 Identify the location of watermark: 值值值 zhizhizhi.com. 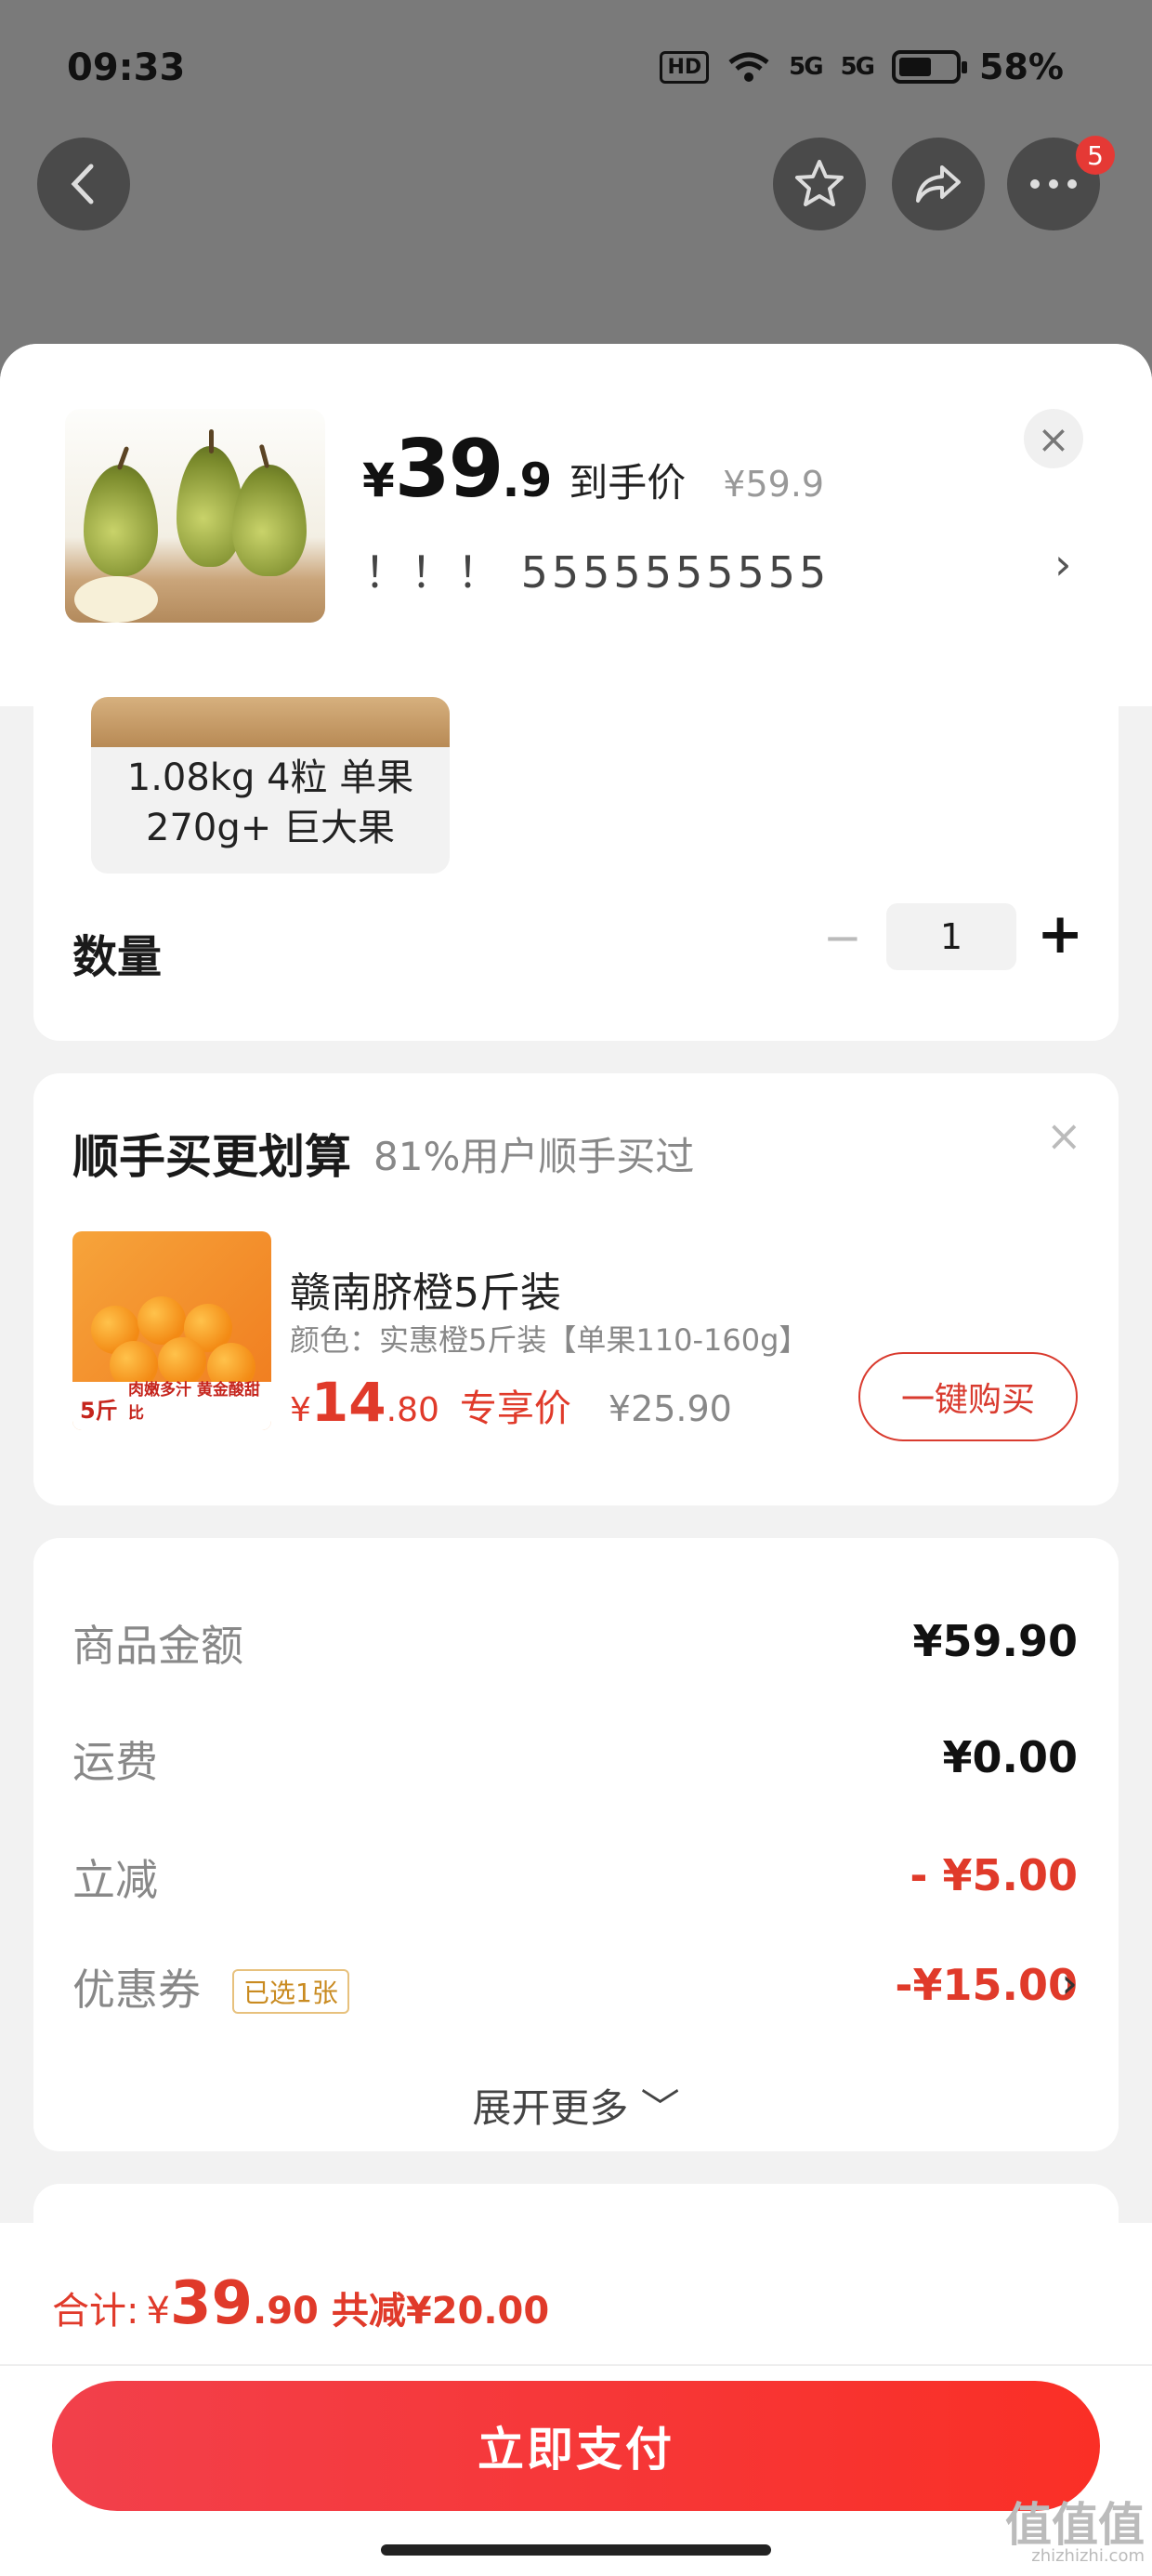
(1075, 2533).